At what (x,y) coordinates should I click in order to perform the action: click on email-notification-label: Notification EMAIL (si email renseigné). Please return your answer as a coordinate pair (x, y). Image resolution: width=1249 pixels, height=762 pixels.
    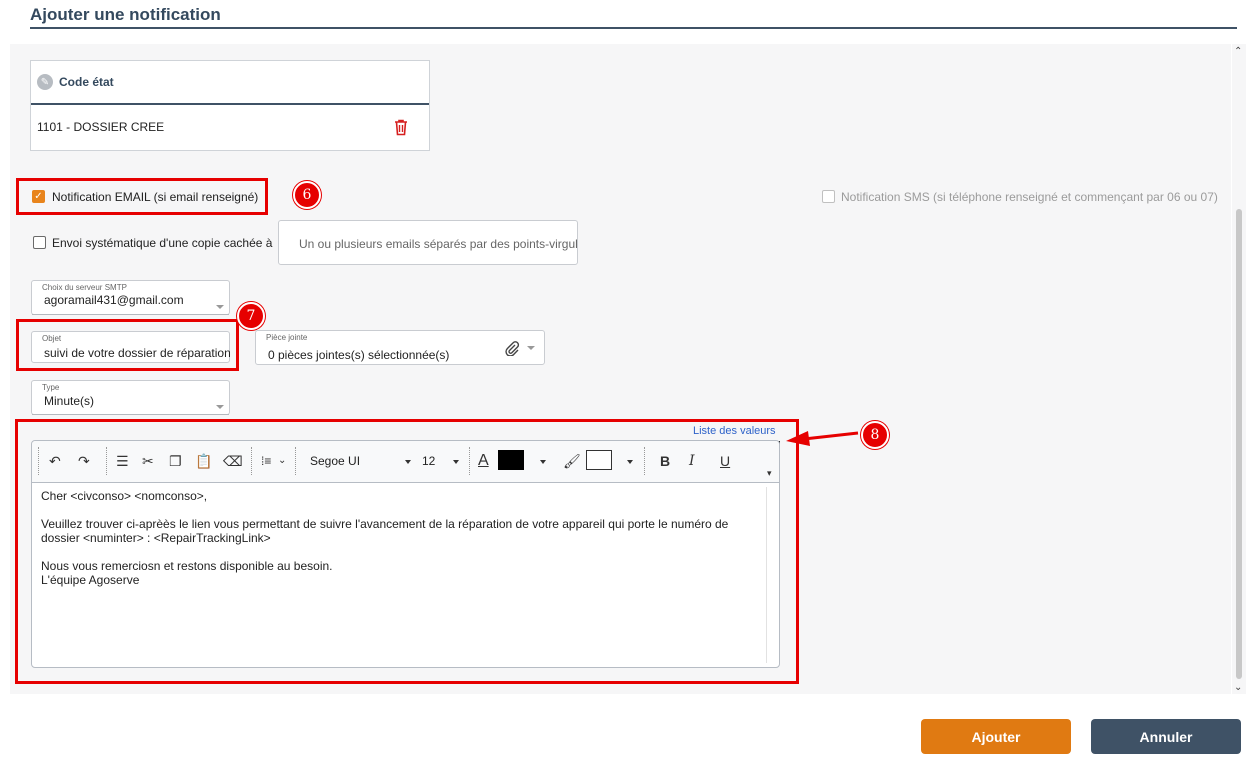
    Looking at the image, I should click on (155, 197).